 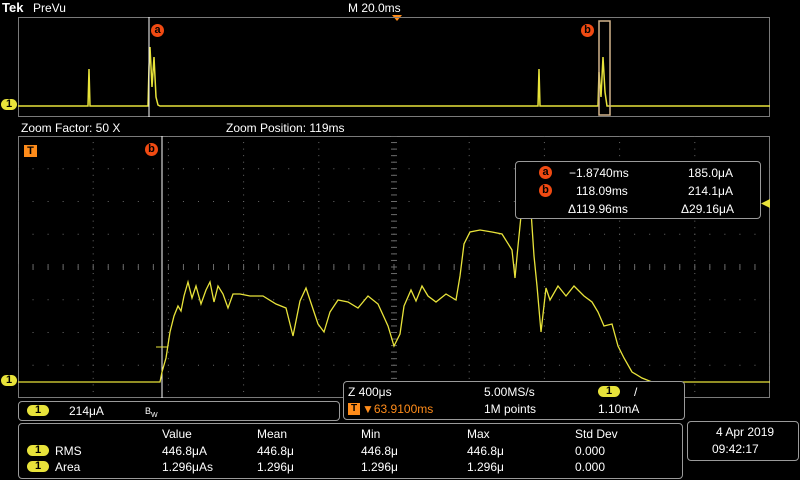 I want to click on measurement-value: 446.8μA, so click(x=184, y=451).